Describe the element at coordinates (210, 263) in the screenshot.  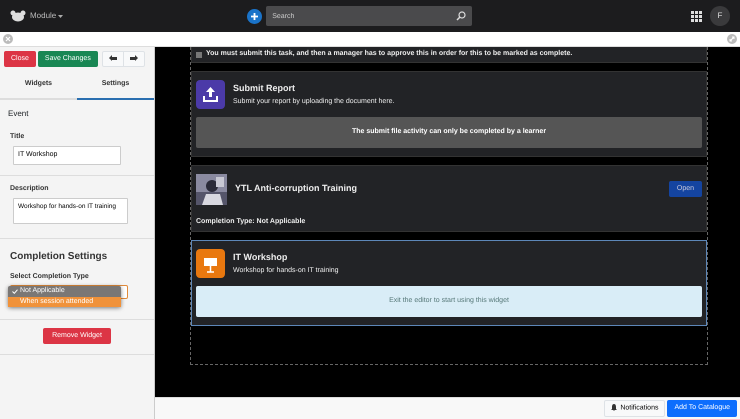
I see `presentation-icon` at that location.